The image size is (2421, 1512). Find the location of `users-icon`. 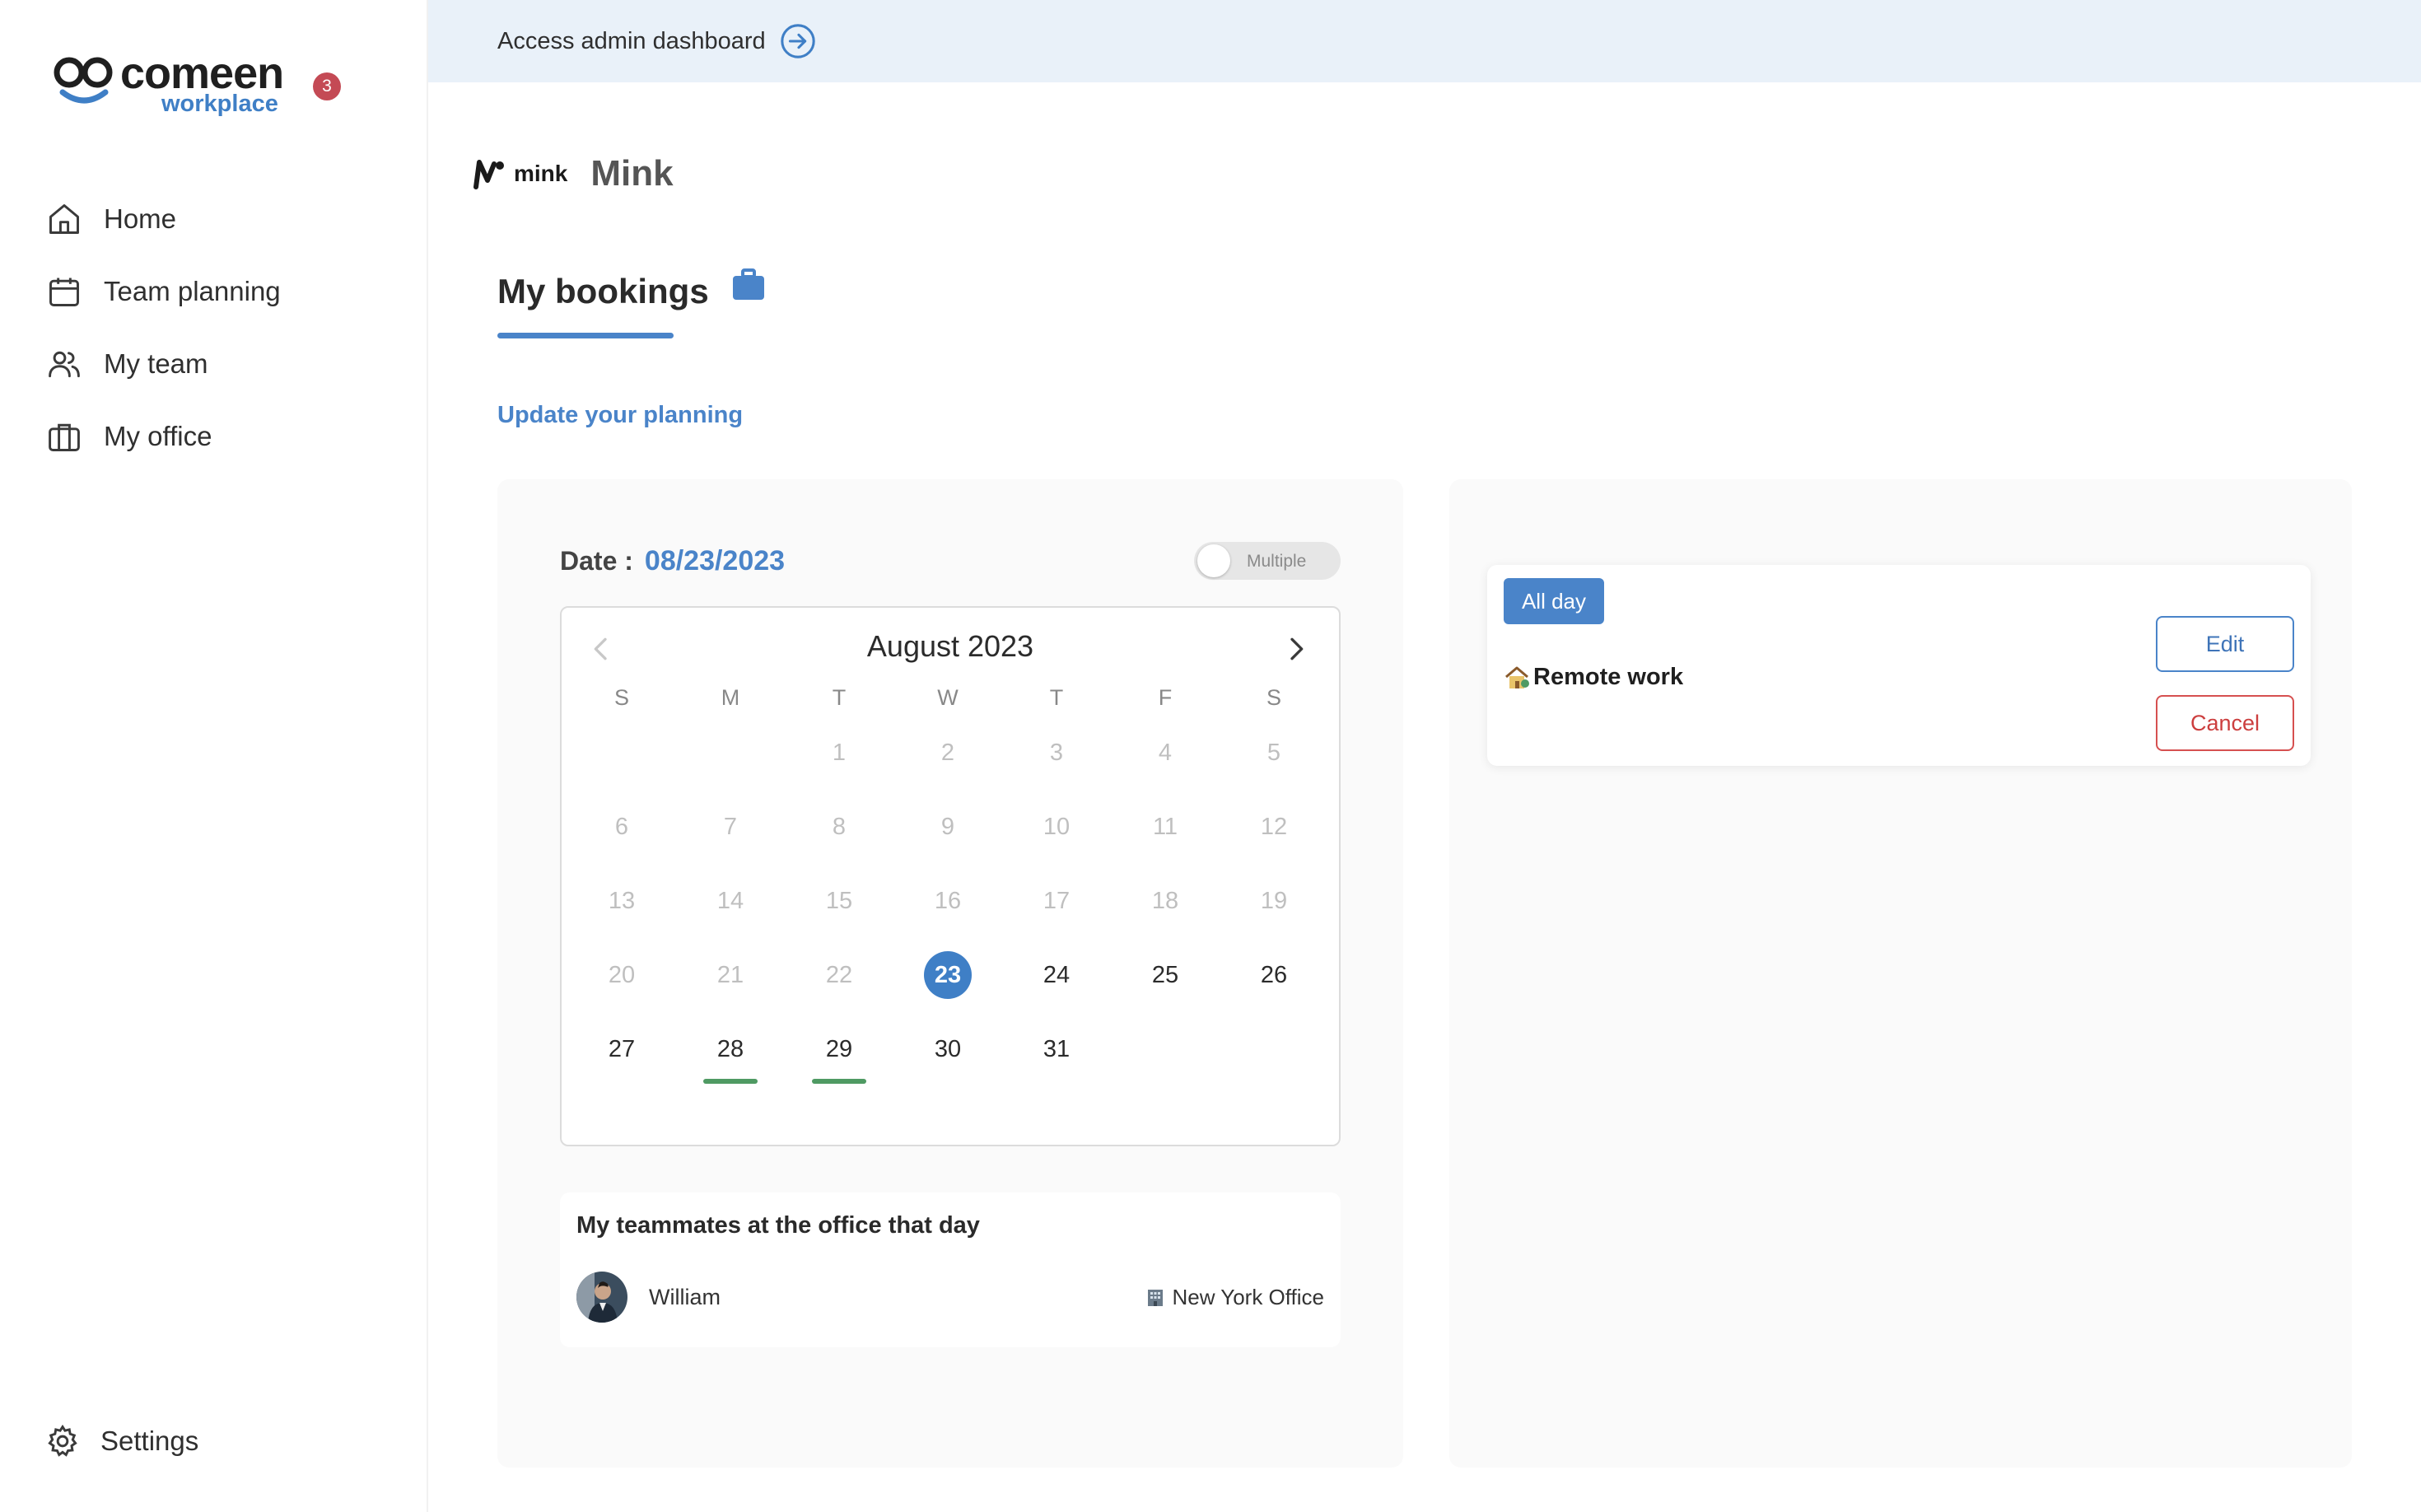

users-icon is located at coordinates (64, 364).